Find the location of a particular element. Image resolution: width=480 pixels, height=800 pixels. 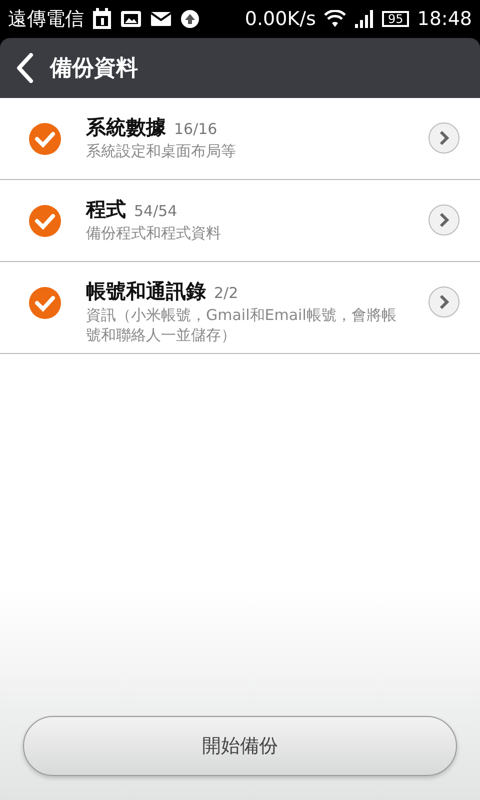

upload-icon is located at coordinates (190, 19).